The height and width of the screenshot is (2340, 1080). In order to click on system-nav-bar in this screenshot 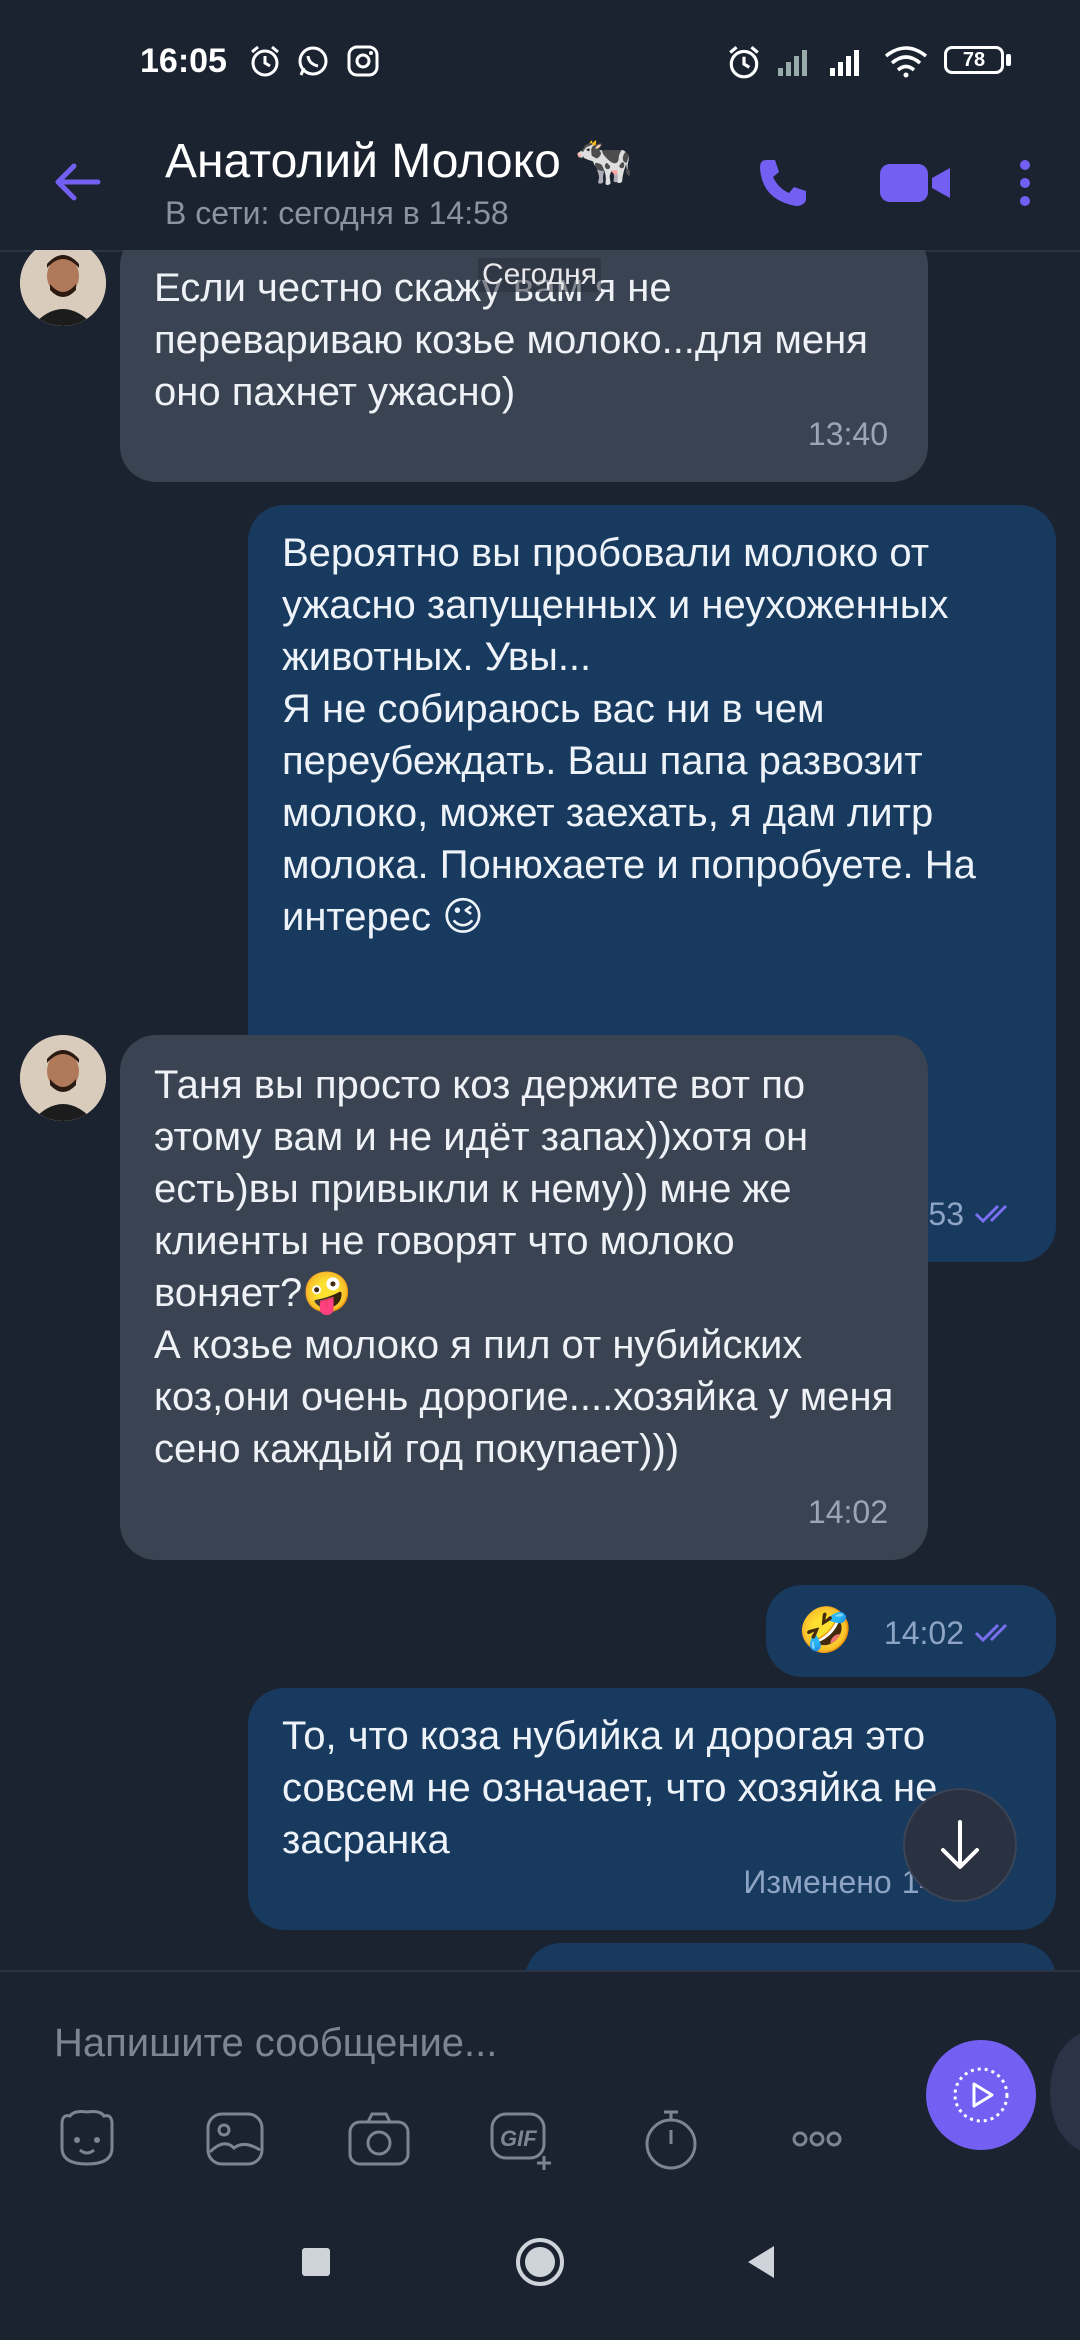, I will do `click(540, 2260)`.